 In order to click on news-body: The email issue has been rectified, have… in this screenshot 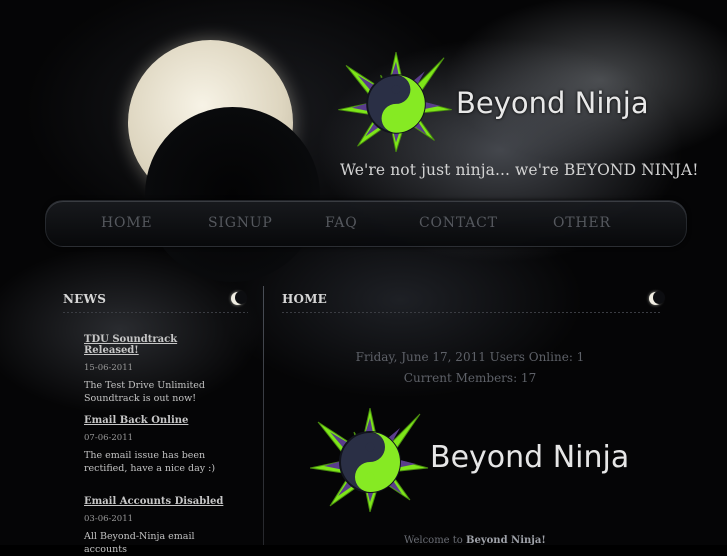, I will do `click(150, 462)`.